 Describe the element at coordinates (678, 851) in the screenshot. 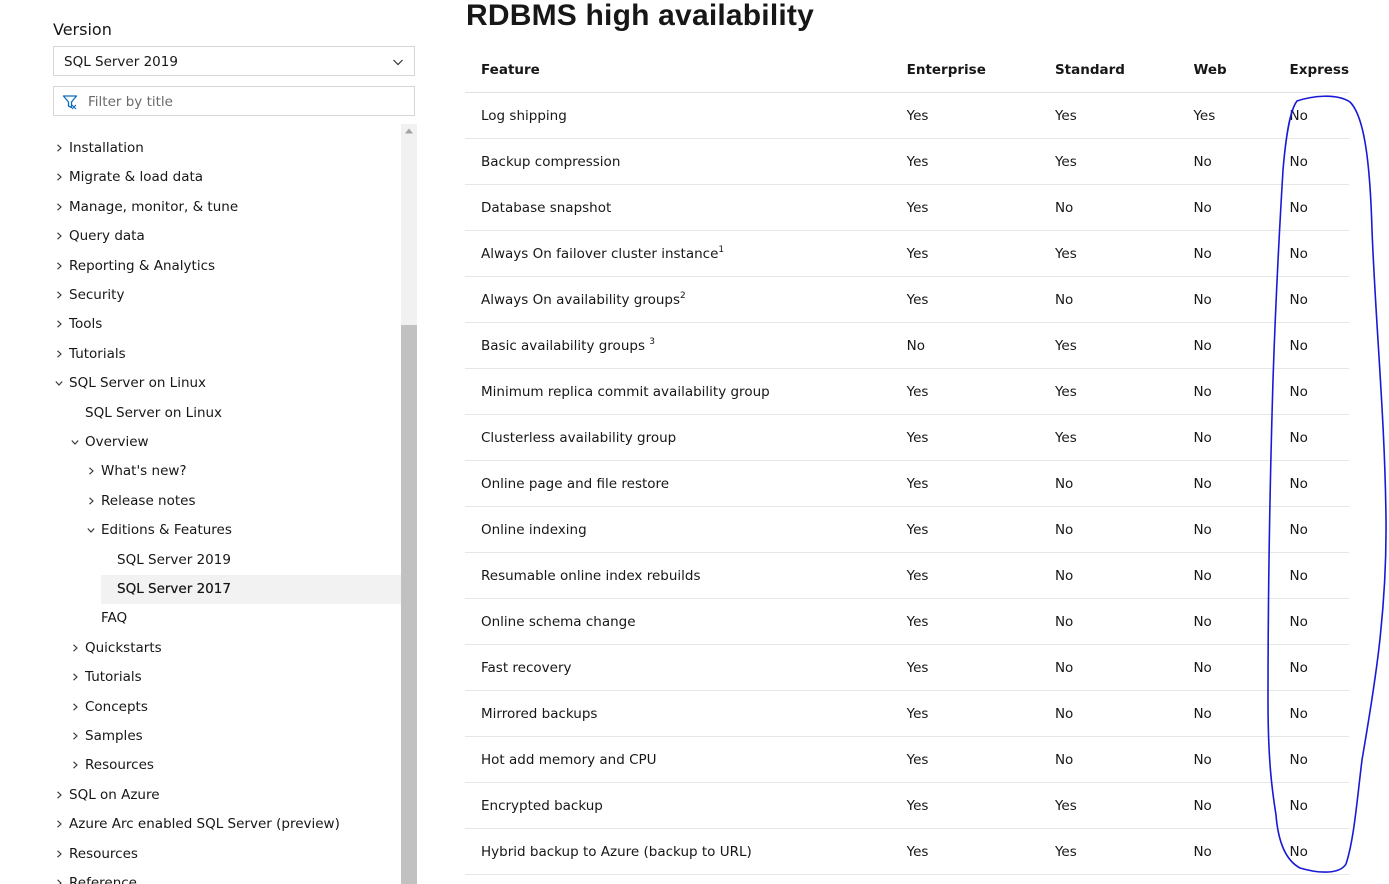

I see `feature-cell: Hybrid backup to Azure (backup to URL)` at that location.